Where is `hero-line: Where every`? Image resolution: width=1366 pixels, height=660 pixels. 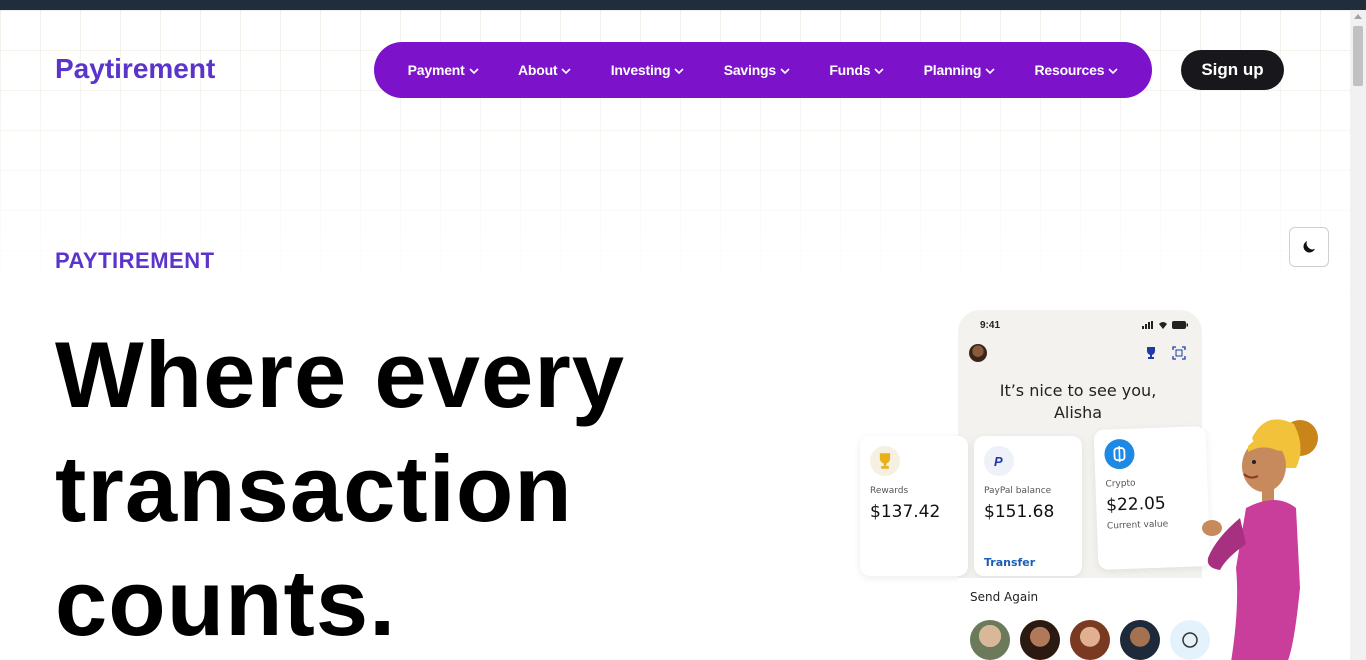 hero-line: Where every is located at coordinates (340, 374).